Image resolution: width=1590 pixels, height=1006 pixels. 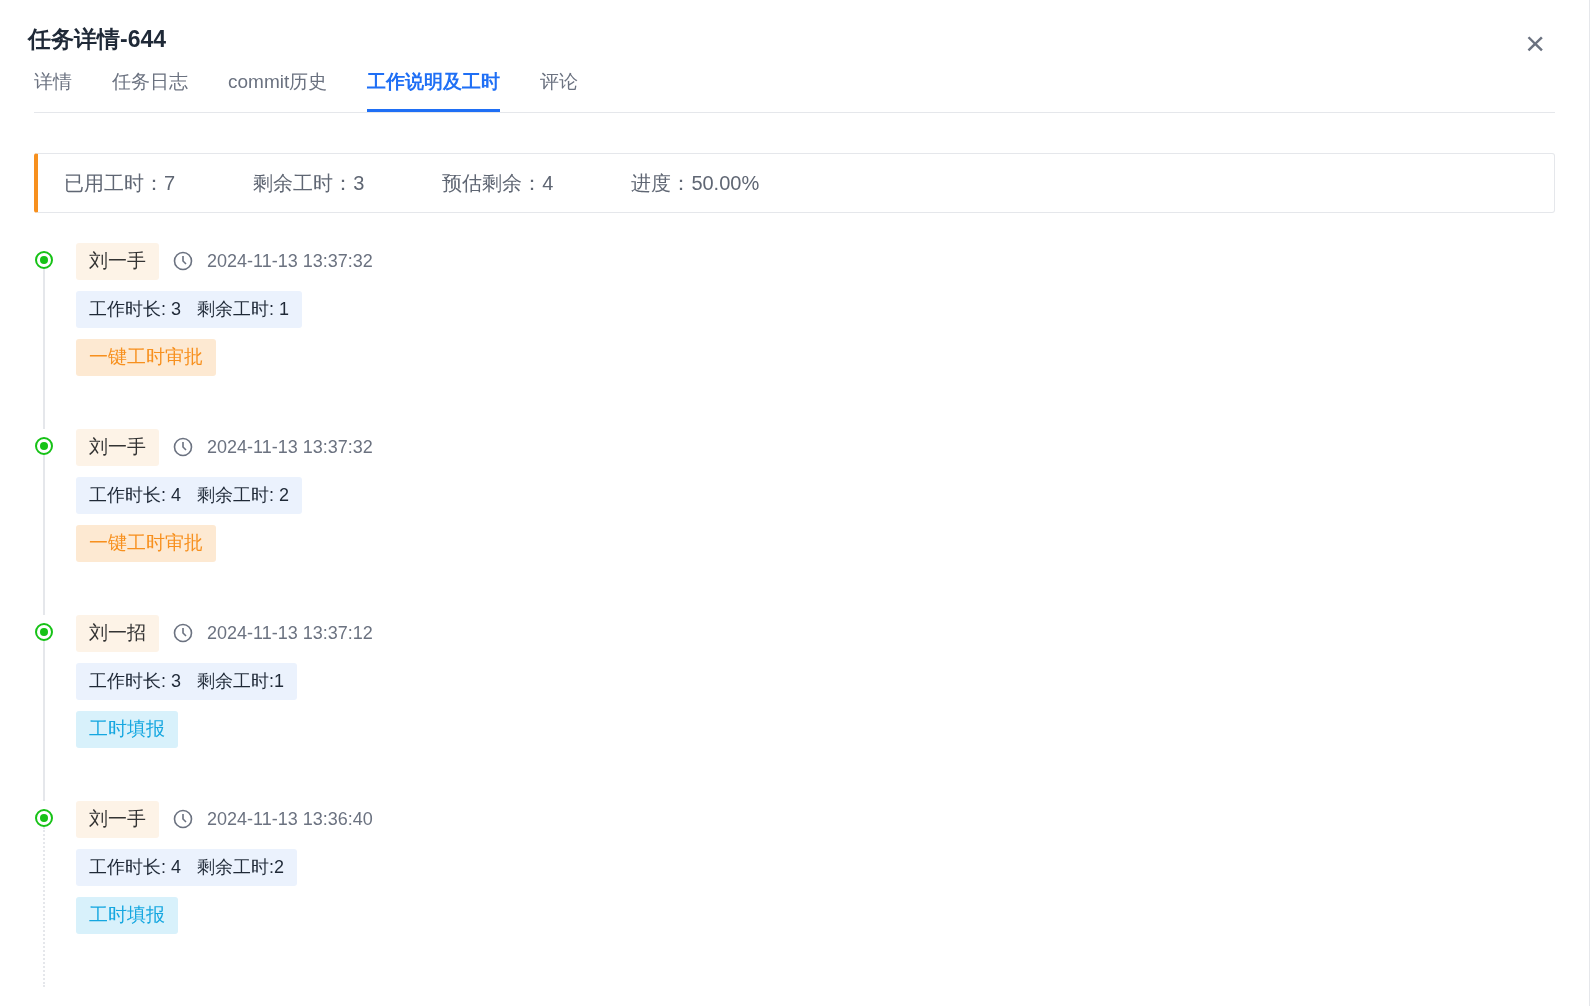 What do you see at coordinates (434, 90) in the screenshot?
I see `tab: 工作说明及工时` at bounding box center [434, 90].